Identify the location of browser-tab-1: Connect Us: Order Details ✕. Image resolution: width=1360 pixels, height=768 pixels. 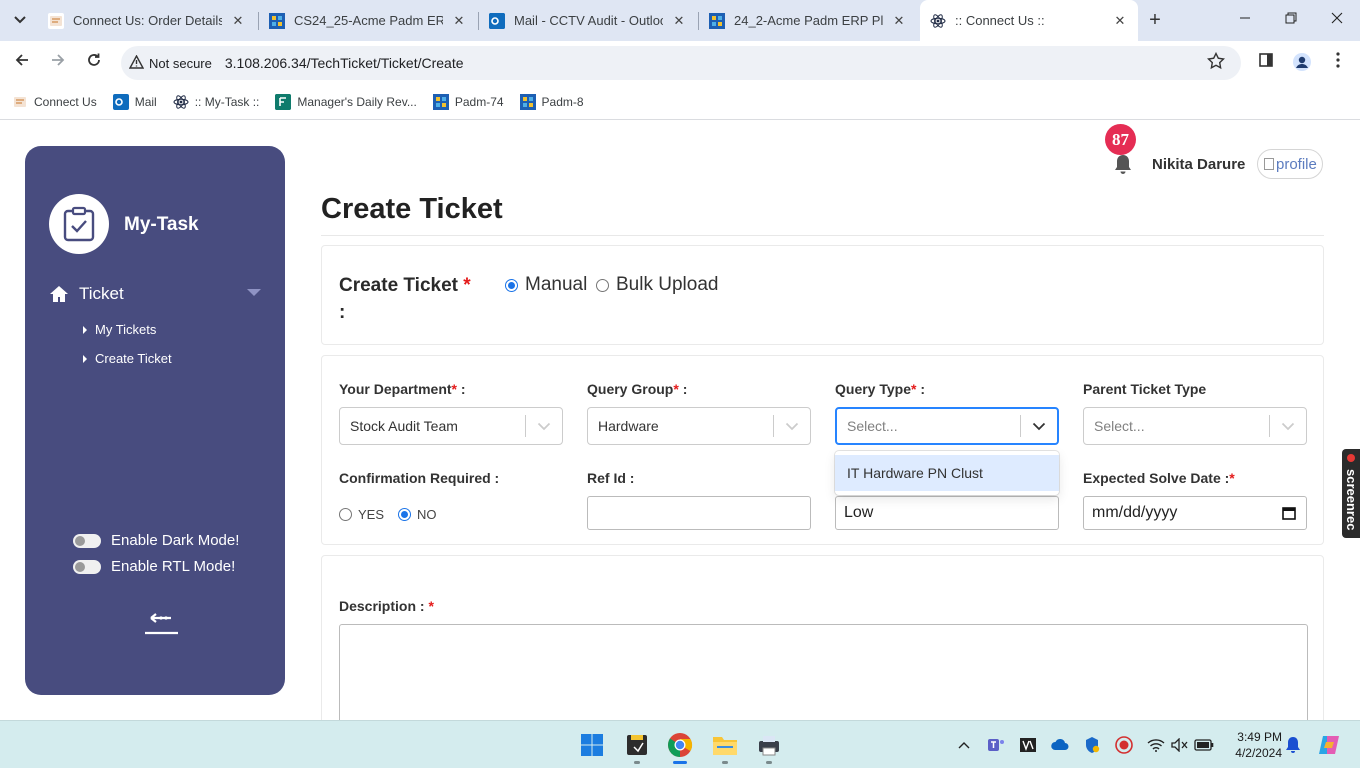
(147, 20).